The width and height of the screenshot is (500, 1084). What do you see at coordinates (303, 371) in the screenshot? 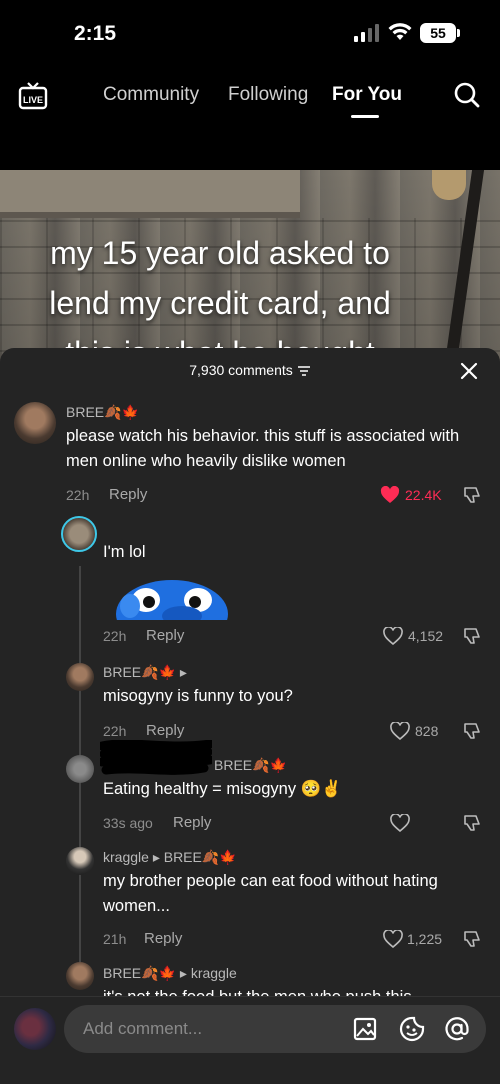
I see `filter-icon` at bounding box center [303, 371].